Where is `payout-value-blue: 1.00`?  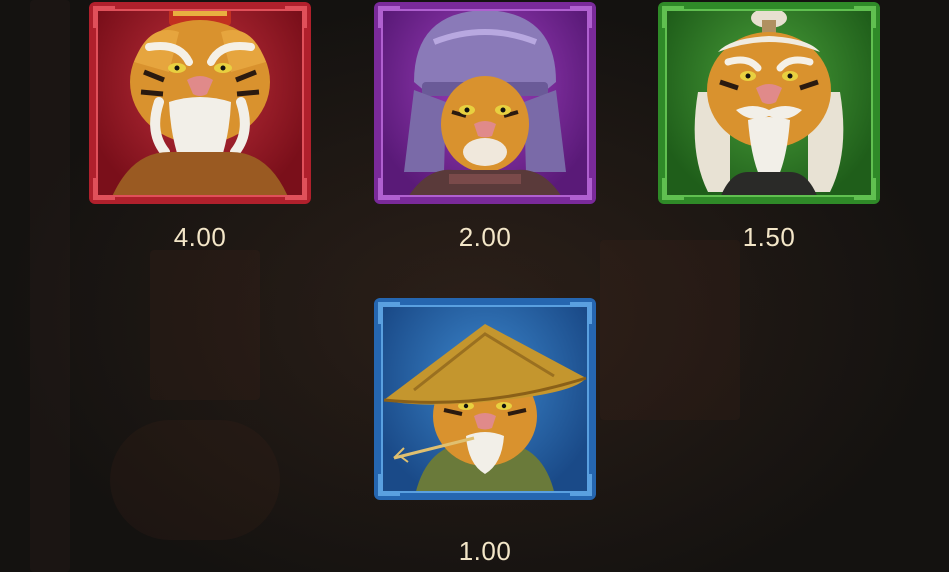 payout-value-blue: 1.00 is located at coordinates (485, 551).